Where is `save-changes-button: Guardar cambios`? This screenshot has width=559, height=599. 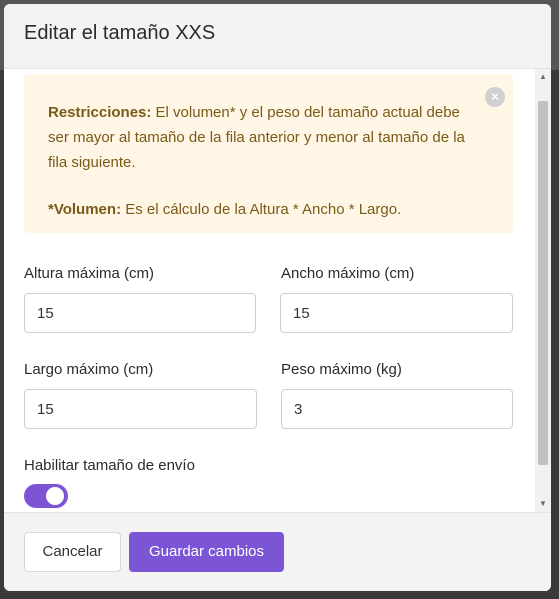
save-changes-button: Guardar cambios is located at coordinates (206, 552).